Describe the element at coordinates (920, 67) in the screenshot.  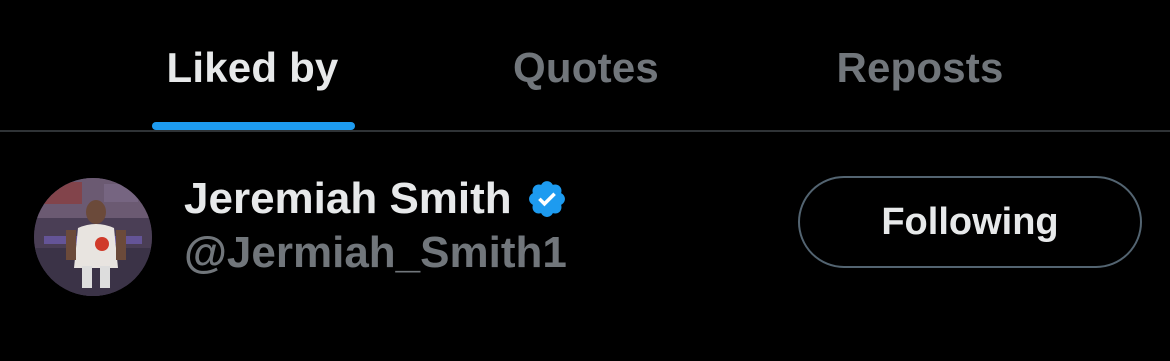
I see `tab-reposts-label: Reposts` at that location.